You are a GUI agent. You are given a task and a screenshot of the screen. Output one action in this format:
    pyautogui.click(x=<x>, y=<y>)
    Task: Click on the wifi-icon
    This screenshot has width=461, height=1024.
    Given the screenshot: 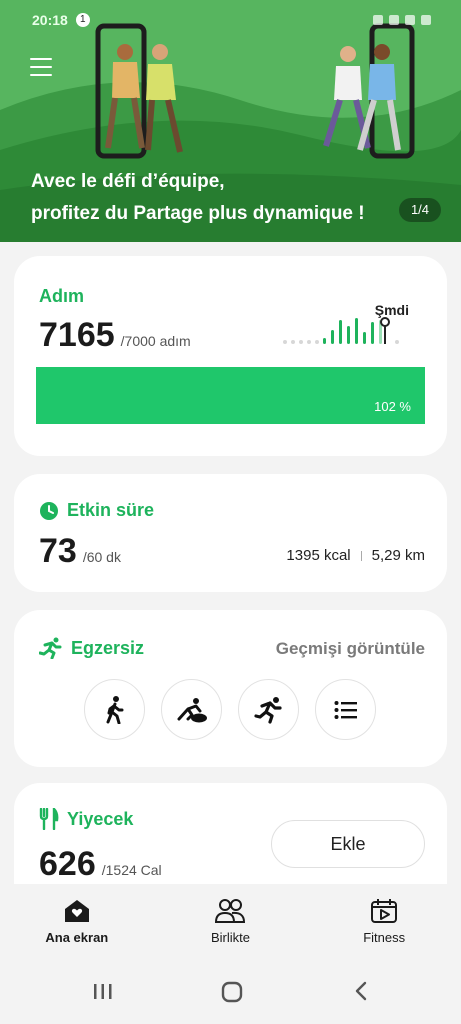 What is the action you would take?
    pyautogui.click(x=394, y=20)
    